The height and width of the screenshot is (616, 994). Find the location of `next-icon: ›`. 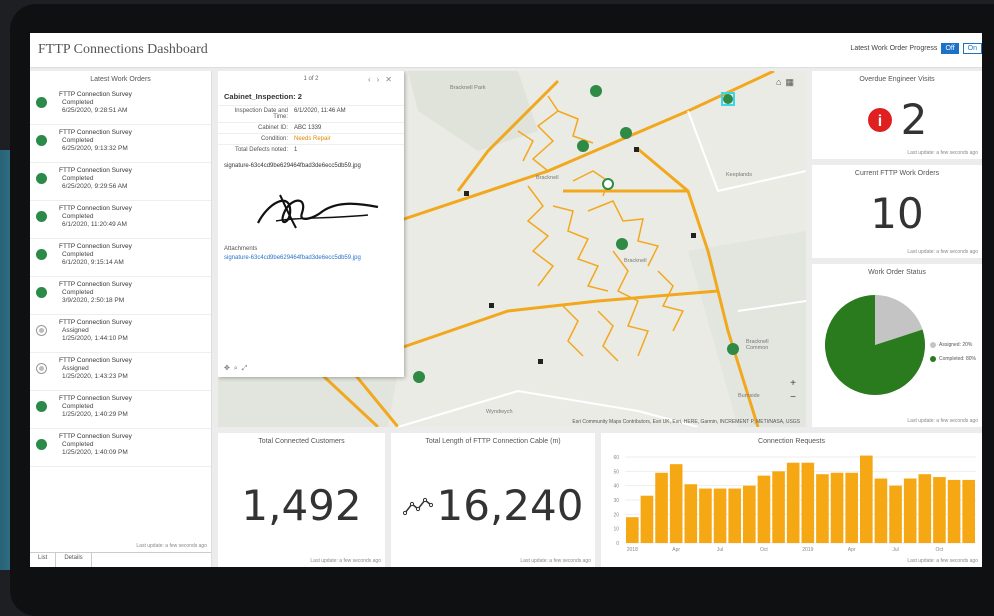

next-icon: › is located at coordinates (381, 79).